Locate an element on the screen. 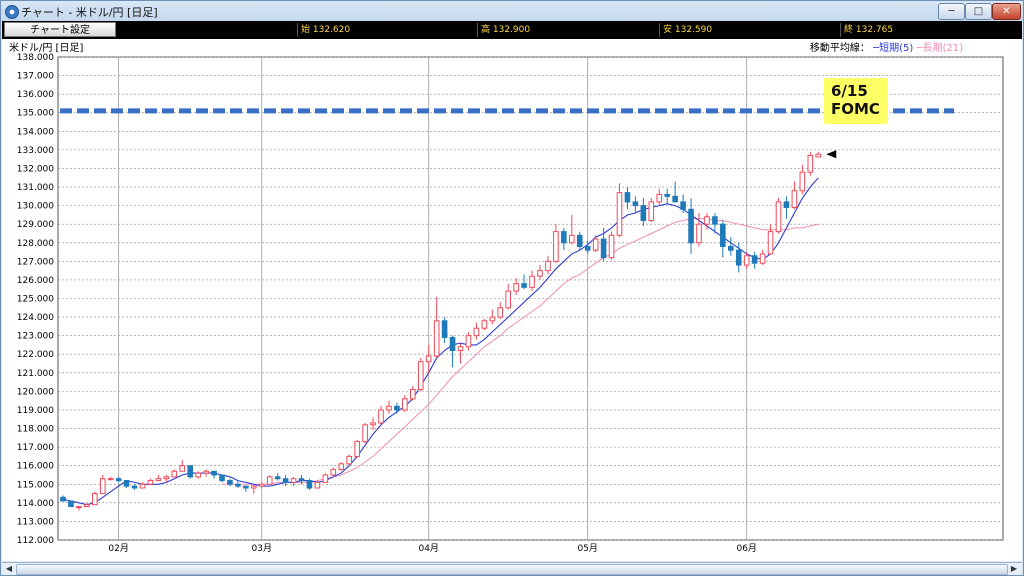 This screenshot has height=576, width=1024. annotation-date: 6/15 is located at coordinates (849, 91).